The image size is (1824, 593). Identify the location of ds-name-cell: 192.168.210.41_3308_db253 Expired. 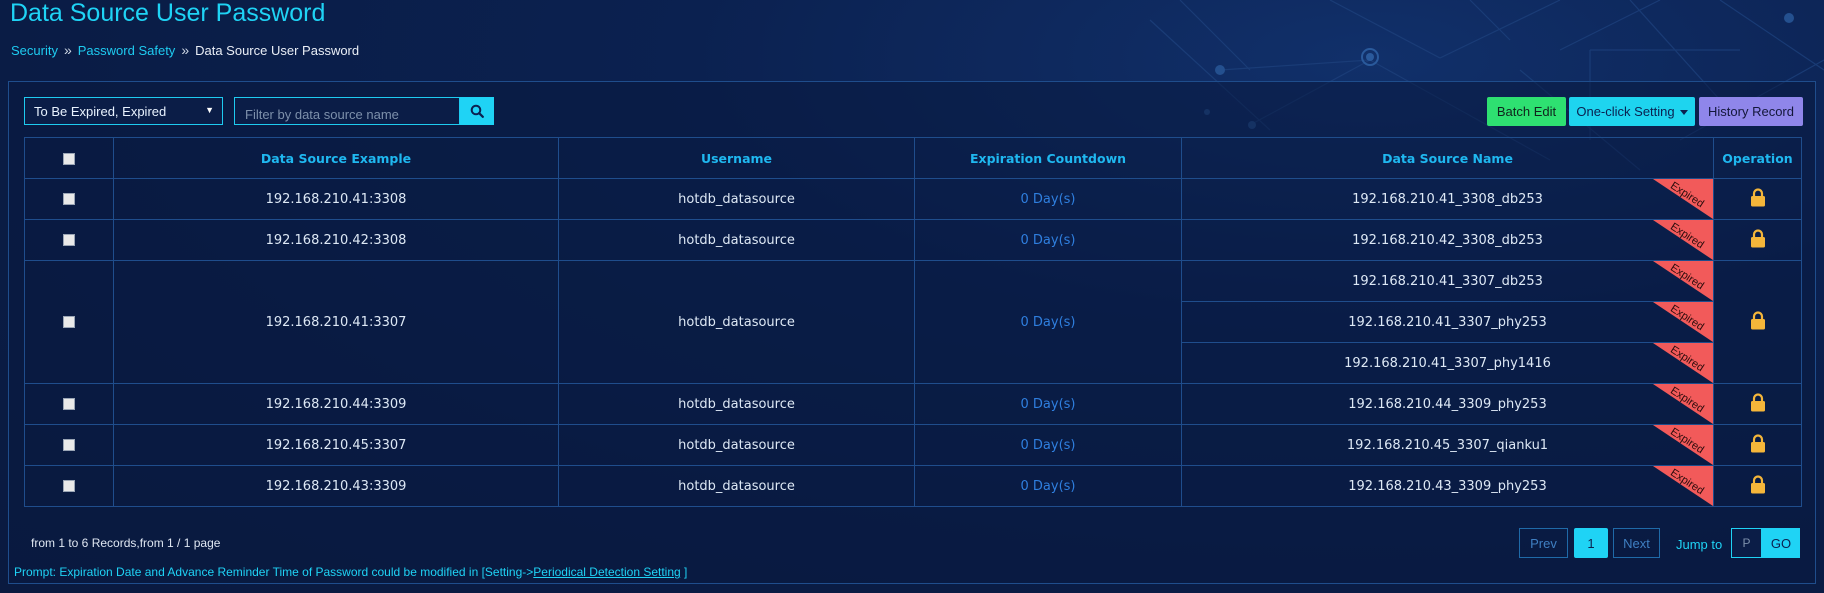
(1447, 199).